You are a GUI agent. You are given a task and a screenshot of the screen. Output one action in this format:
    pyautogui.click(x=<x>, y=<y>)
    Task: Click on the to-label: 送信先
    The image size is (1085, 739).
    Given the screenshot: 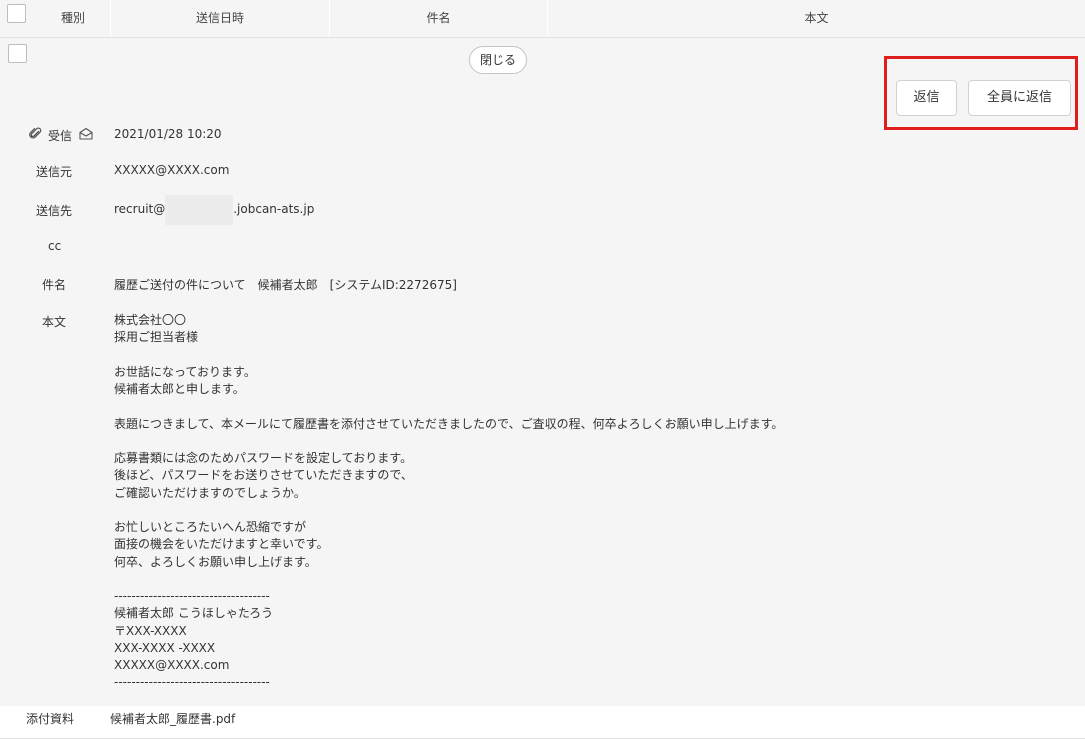 What is the action you would take?
    pyautogui.click(x=54, y=211)
    